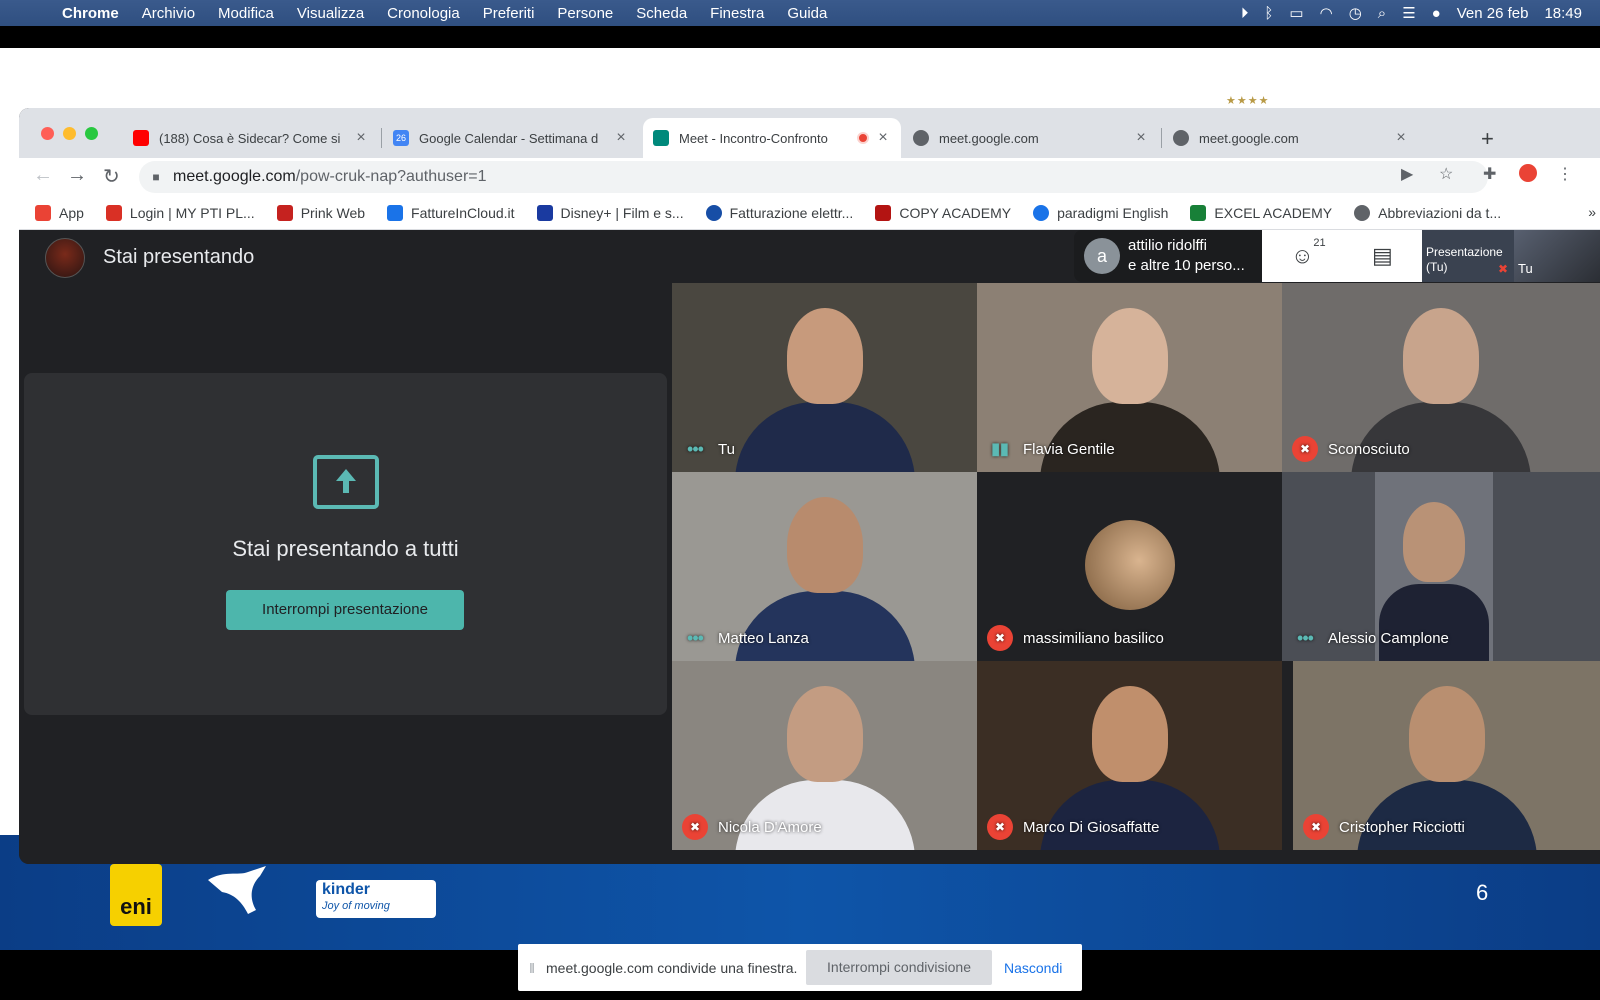  Describe the element at coordinates (807, 13) in the screenshot. I see `menu-guida: Guida` at that location.